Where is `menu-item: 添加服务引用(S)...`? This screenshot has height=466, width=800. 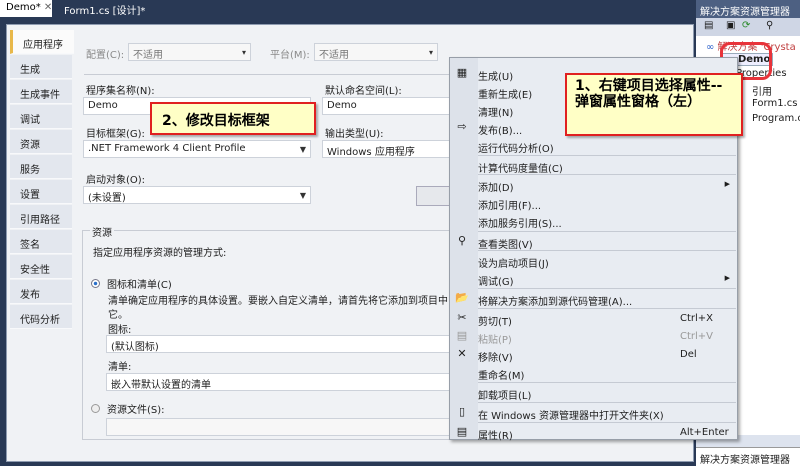
menu-item: 添加服务引用(S)... is located at coordinates (607, 221).